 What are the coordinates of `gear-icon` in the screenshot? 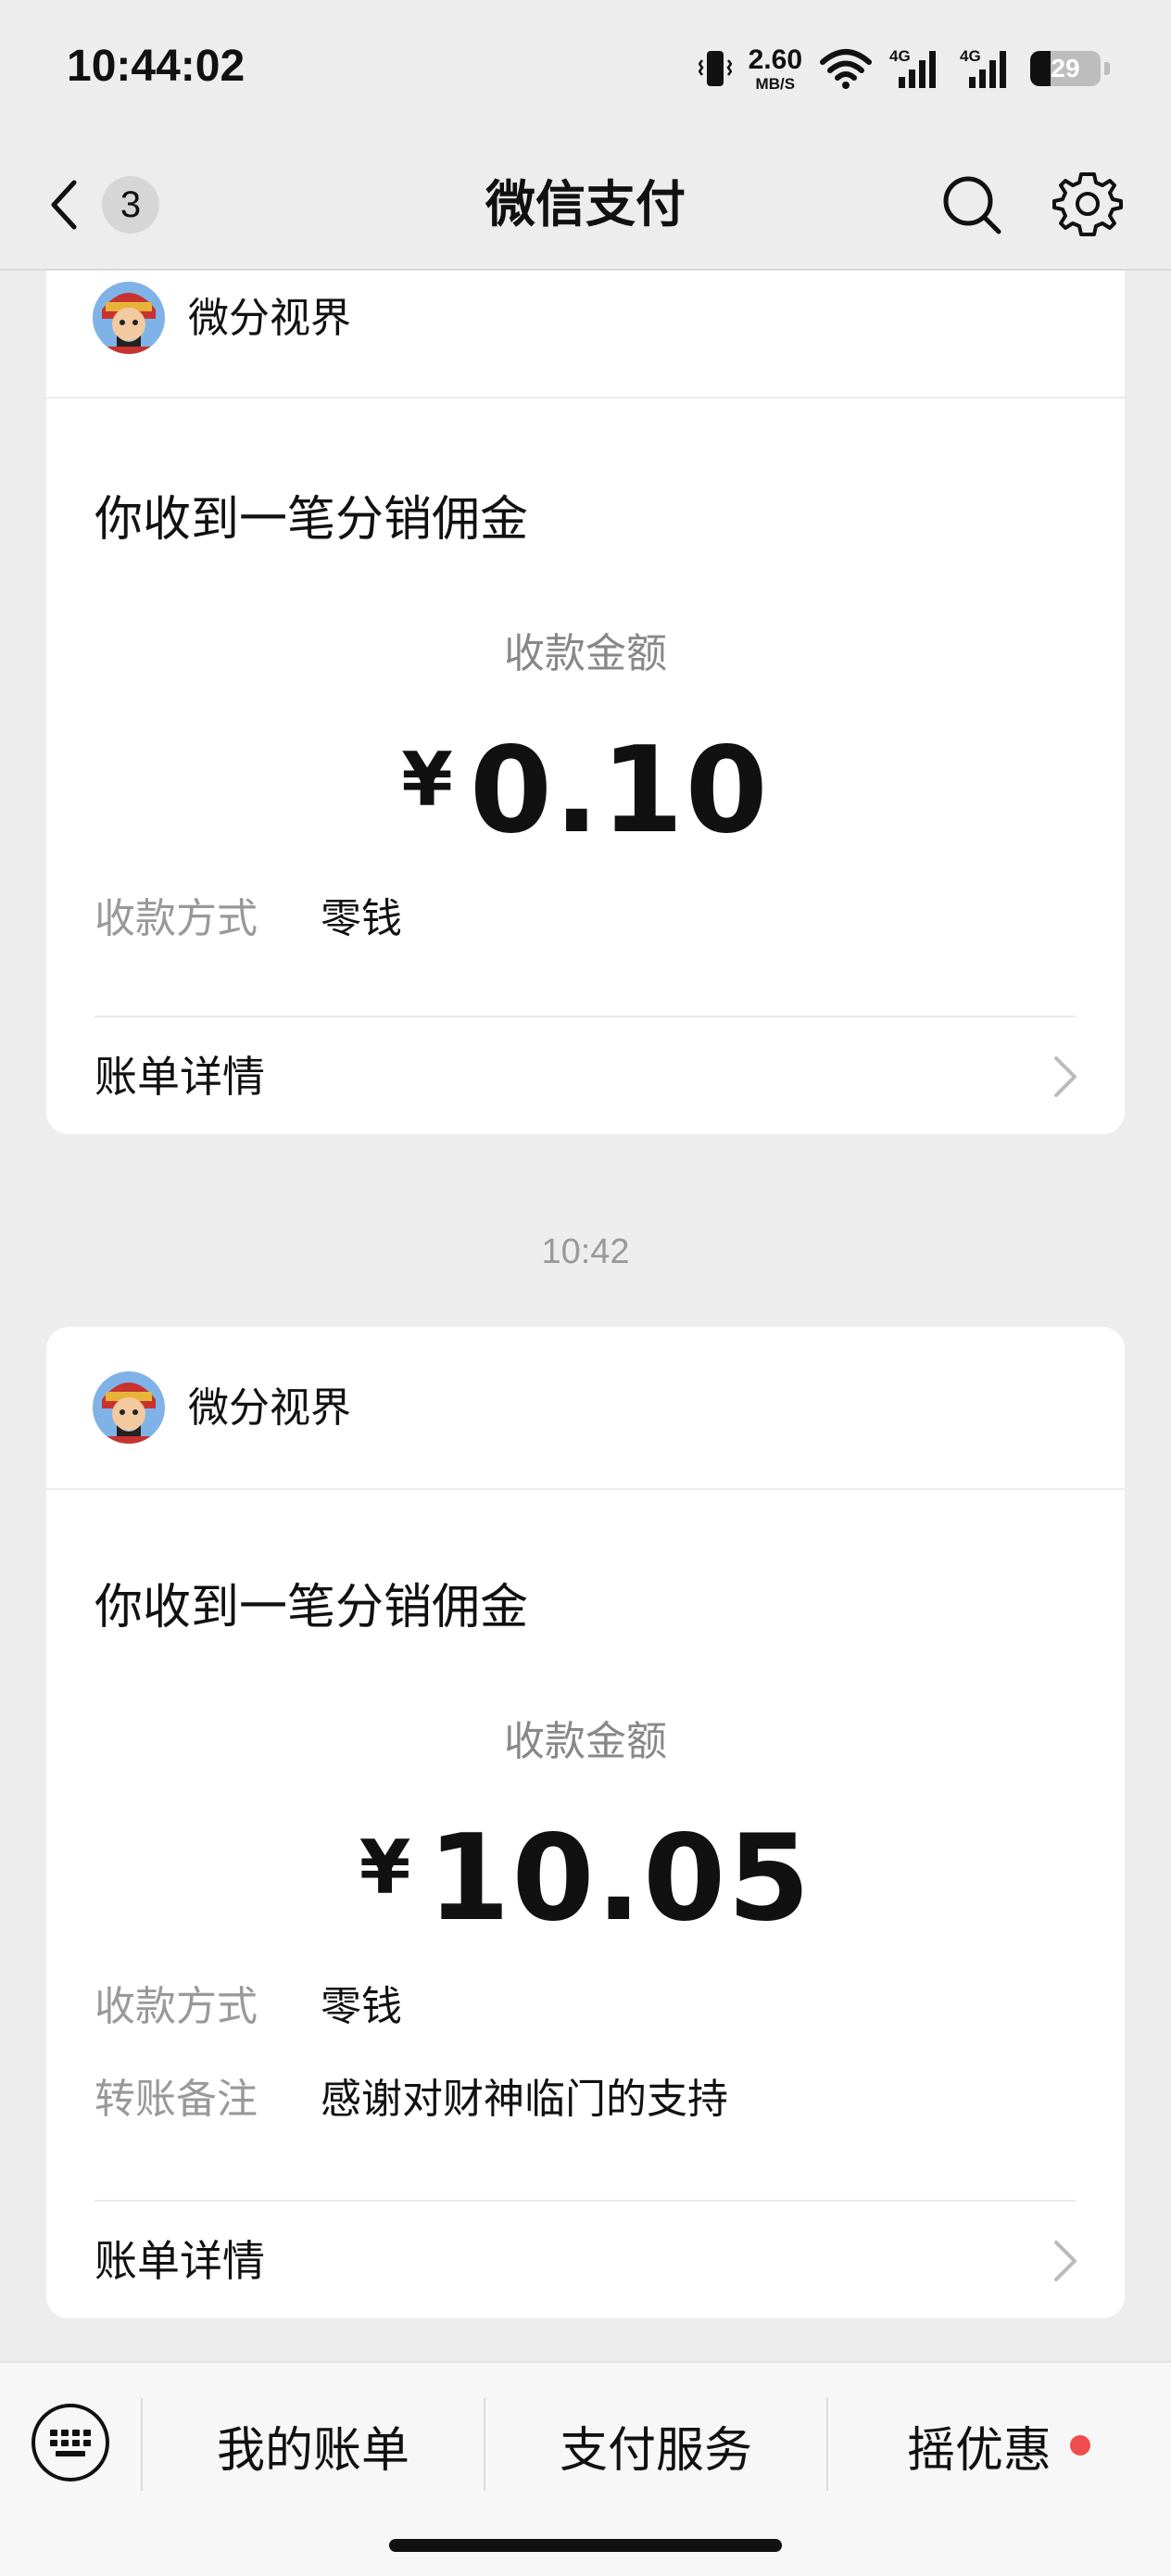 It's located at (1088, 204).